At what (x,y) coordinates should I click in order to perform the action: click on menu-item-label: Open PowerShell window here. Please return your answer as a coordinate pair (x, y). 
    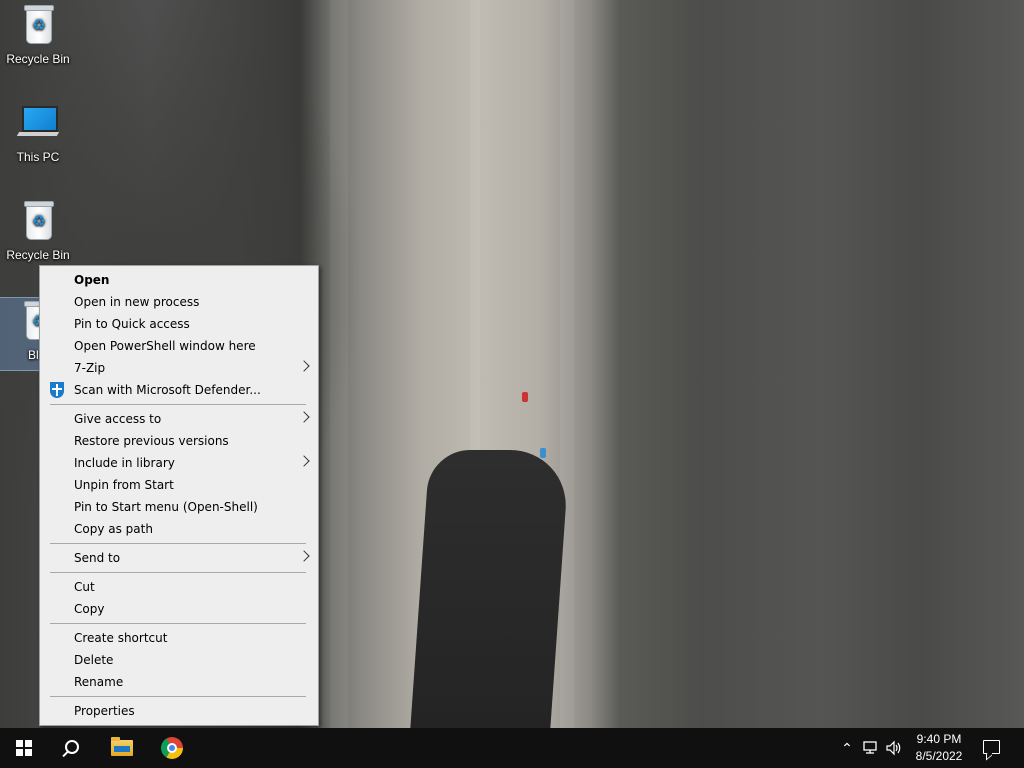
    Looking at the image, I should click on (165, 346).